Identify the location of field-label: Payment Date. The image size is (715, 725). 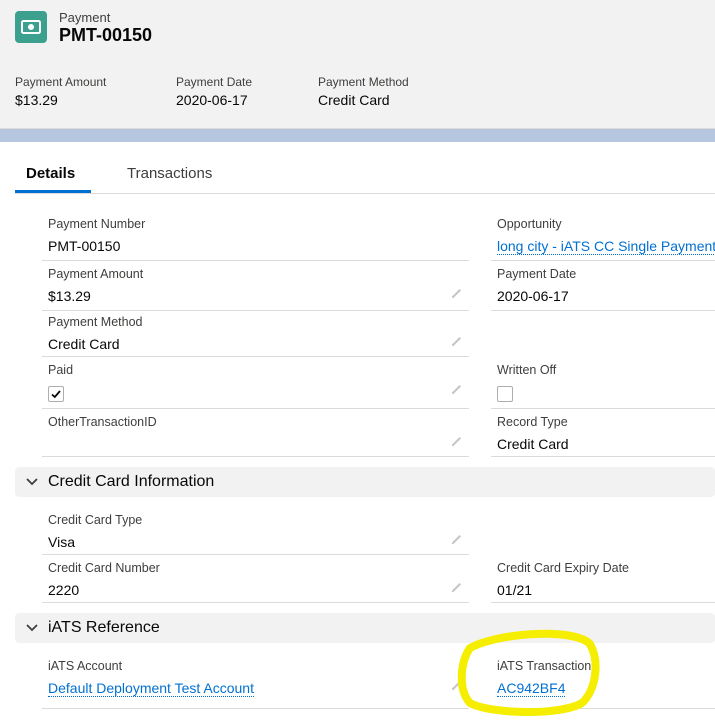
(537, 274).